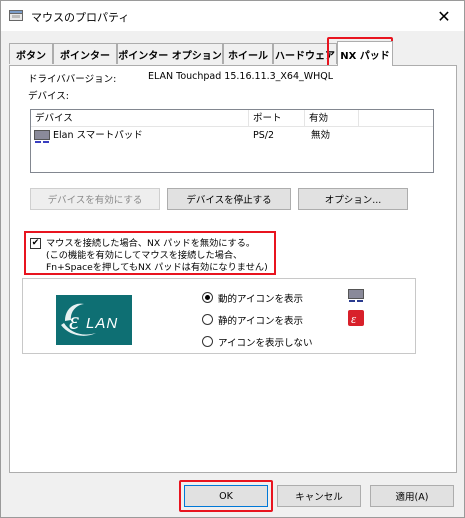 The image size is (465, 518). I want to click on radio-no-icon-label: アイコンを表示しない, so click(265, 342).